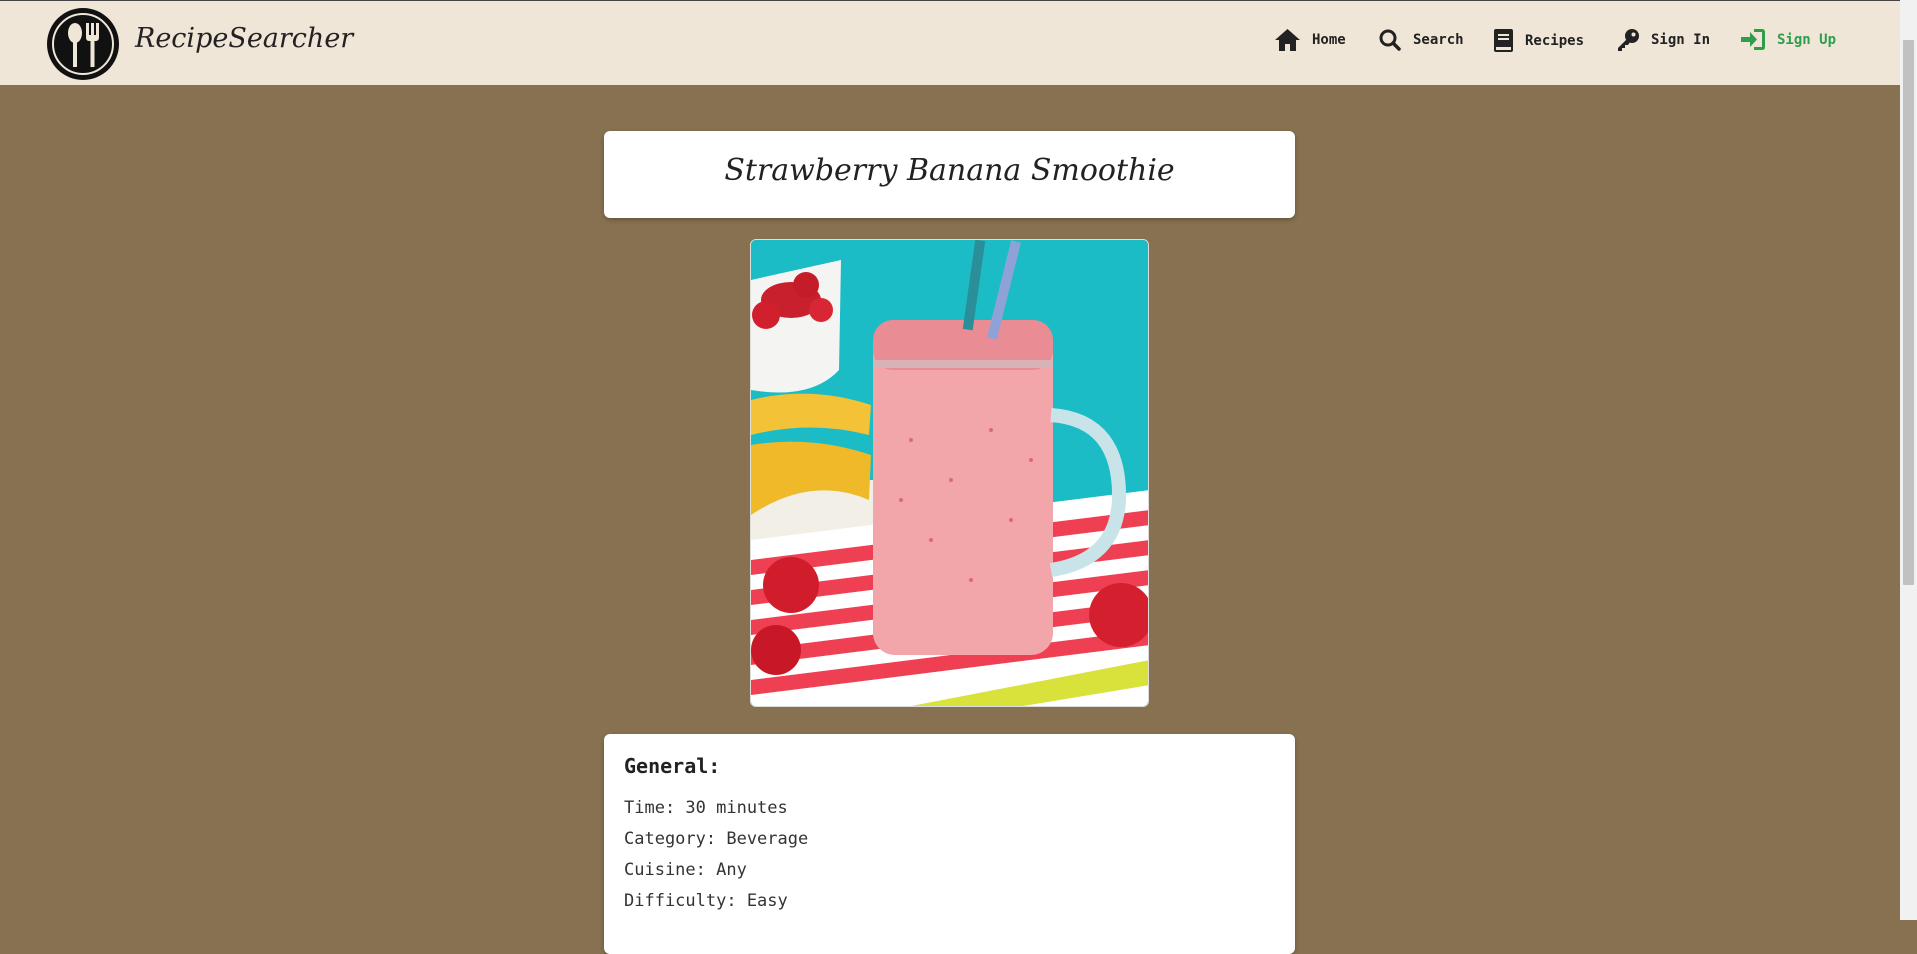  Describe the element at coordinates (1329, 40) in the screenshot. I see `nav-home-label: Home` at that location.